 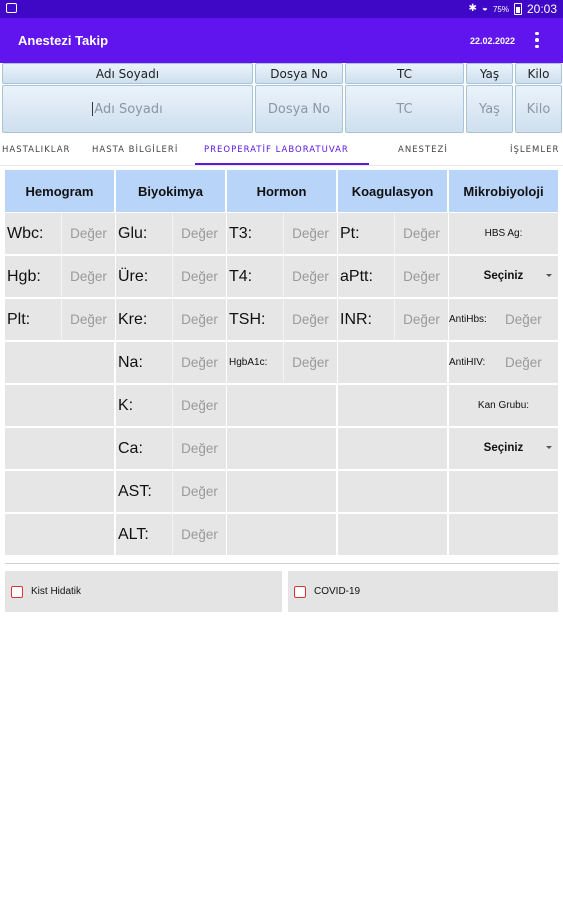 I want to click on covid-19-label: COVID-19, so click(x=337, y=591).